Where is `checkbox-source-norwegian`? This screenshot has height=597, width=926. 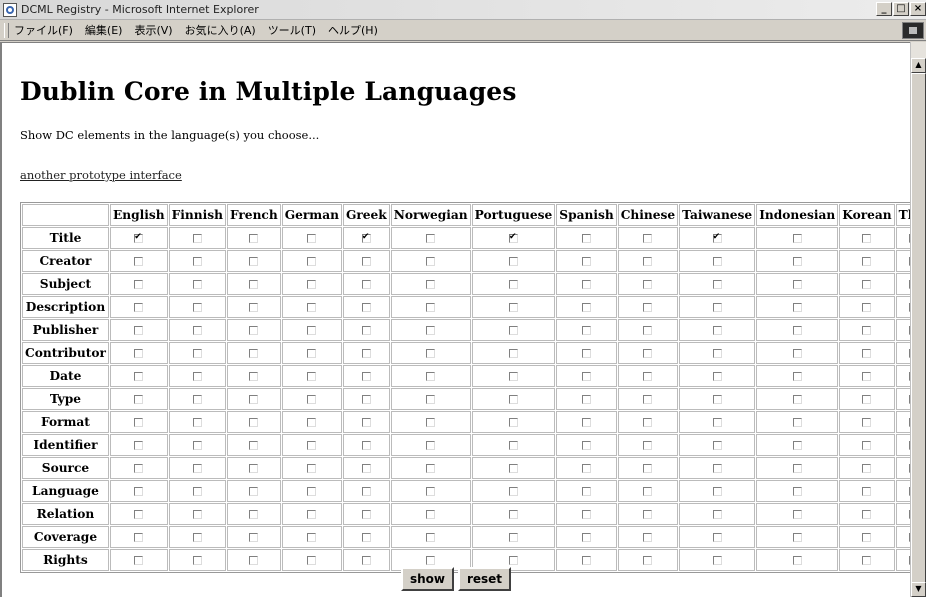 checkbox-source-norwegian is located at coordinates (431, 468).